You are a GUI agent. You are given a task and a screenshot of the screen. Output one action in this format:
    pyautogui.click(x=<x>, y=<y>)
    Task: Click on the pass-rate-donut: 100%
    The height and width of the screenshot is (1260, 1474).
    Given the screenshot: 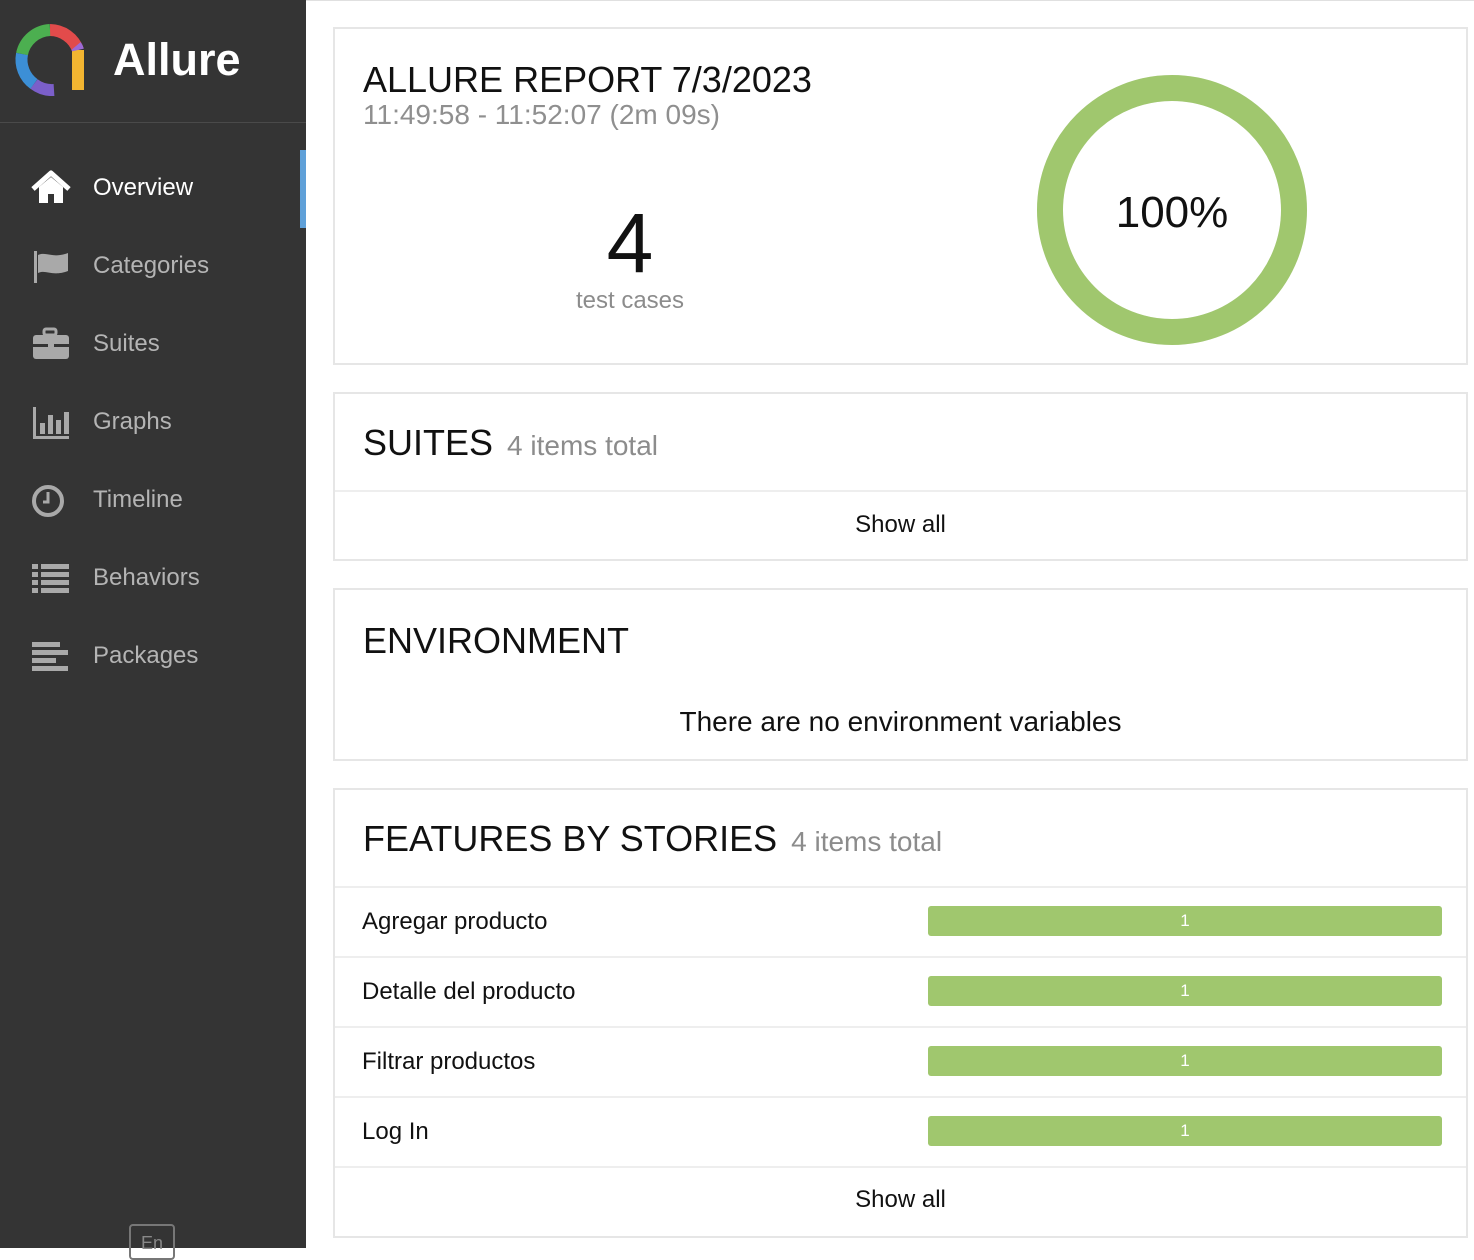 What is the action you would take?
    pyautogui.click(x=1172, y=210)
    